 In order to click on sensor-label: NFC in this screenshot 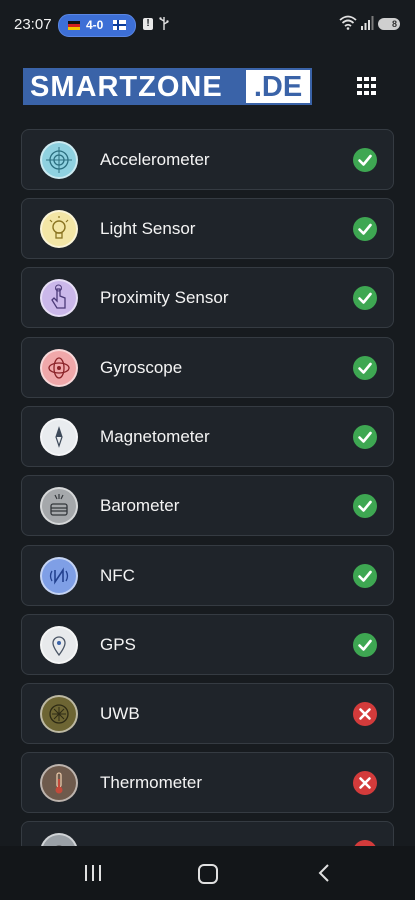, I will do `click(117, 575)`.